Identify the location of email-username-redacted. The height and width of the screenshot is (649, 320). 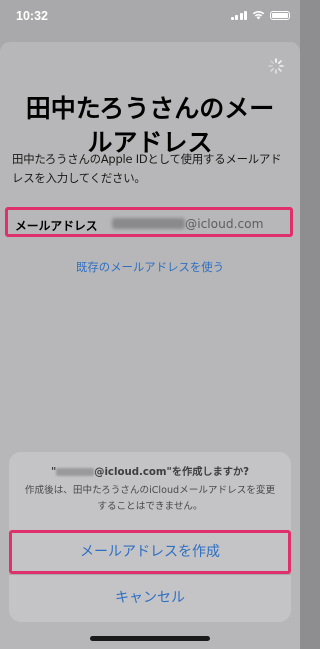
(148, 223).